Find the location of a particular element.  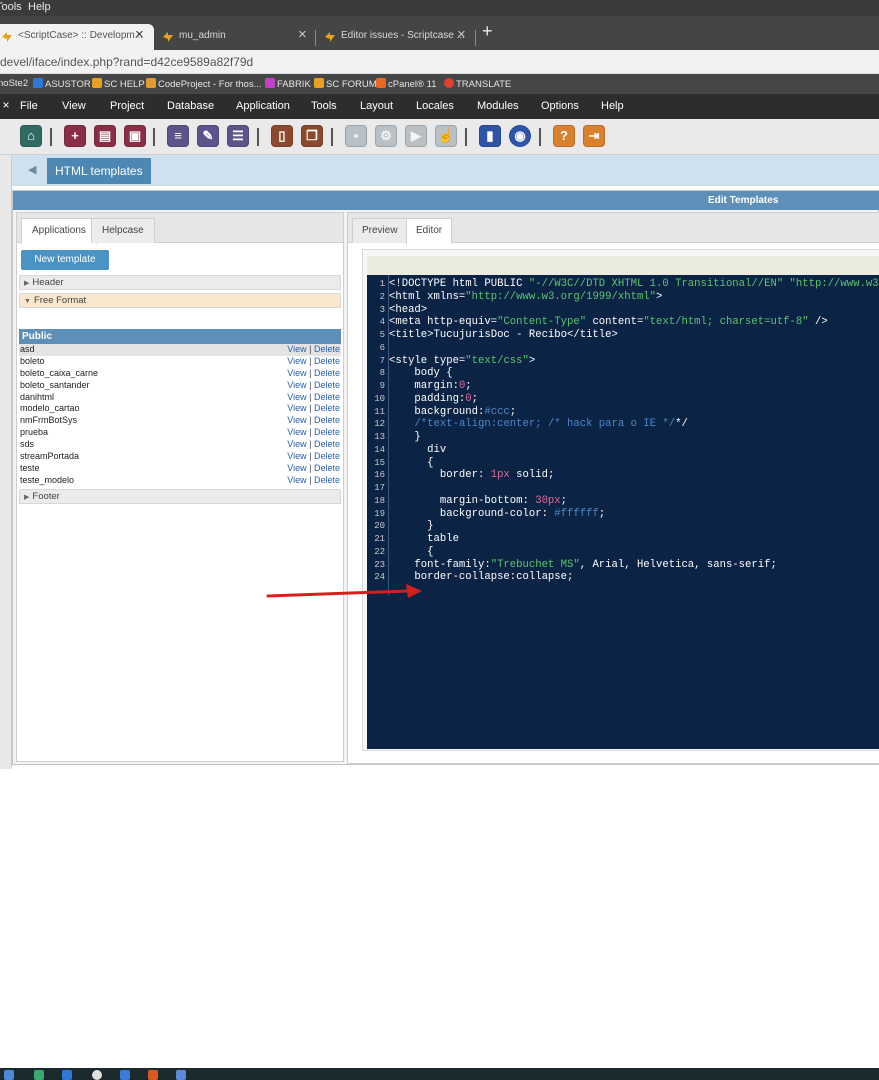

template-name: asd is located at coordinates (27, 350).